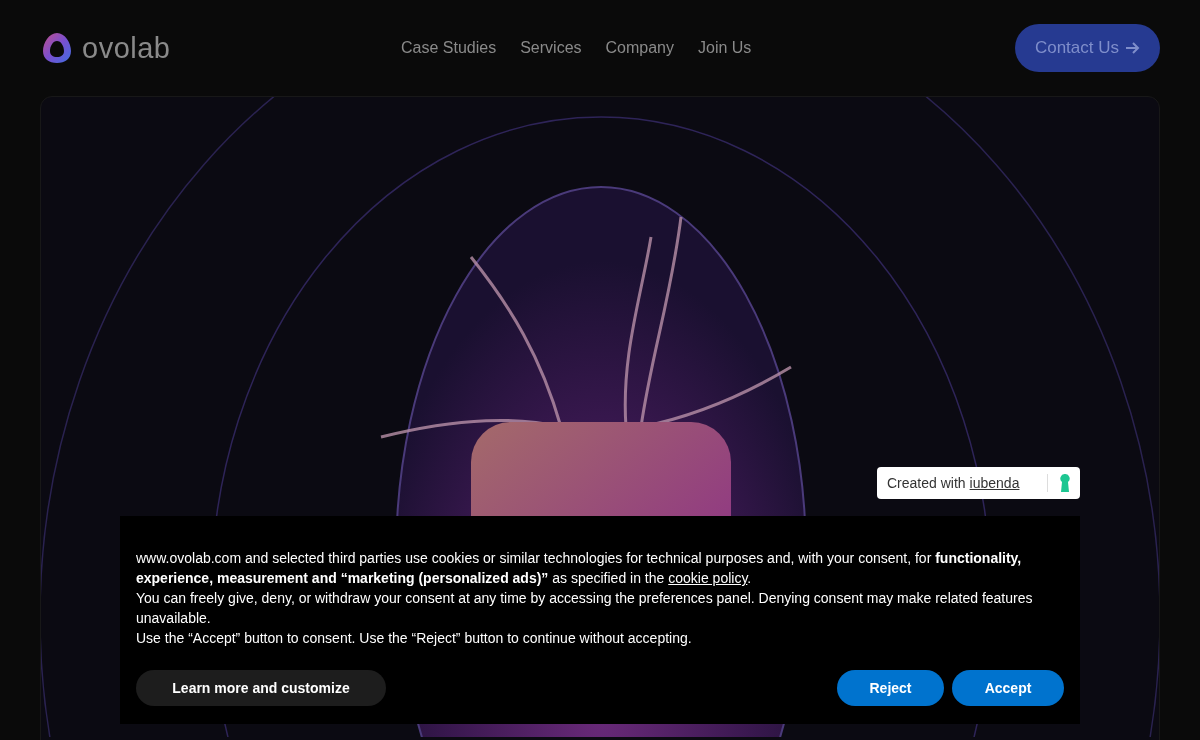  I want to click on contact-us-button: Contact Us, so click(1087, 48).